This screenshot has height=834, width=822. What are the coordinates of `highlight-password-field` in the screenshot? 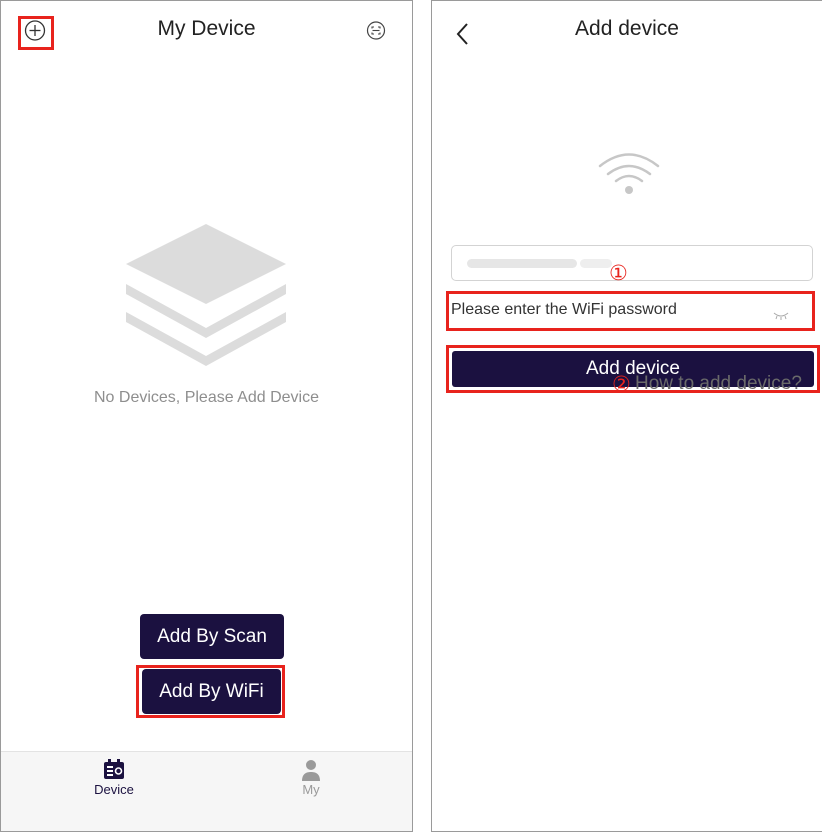 It's located at (630, 311).